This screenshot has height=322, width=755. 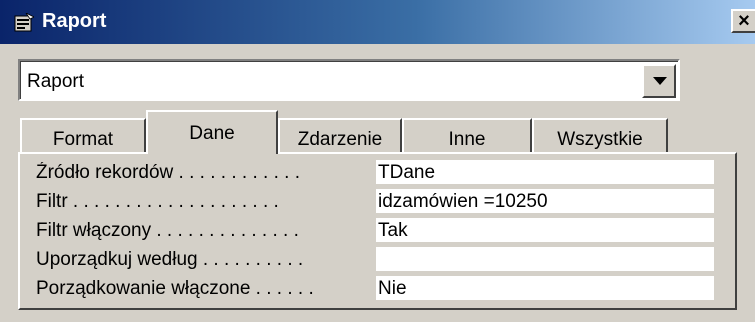 I want to click on property-value-field: idzamówien =10250, so click(x=545, y=201).